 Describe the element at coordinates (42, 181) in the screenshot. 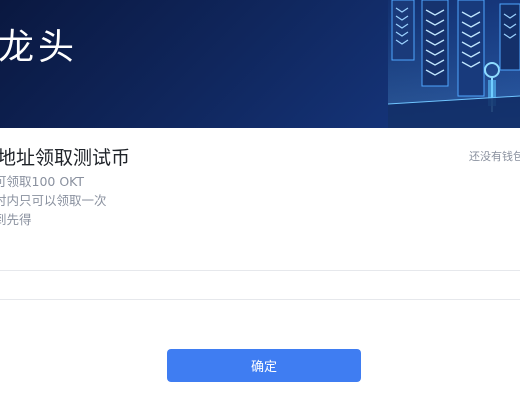

I see `rule-line: 可领取100 OKT` at that location.